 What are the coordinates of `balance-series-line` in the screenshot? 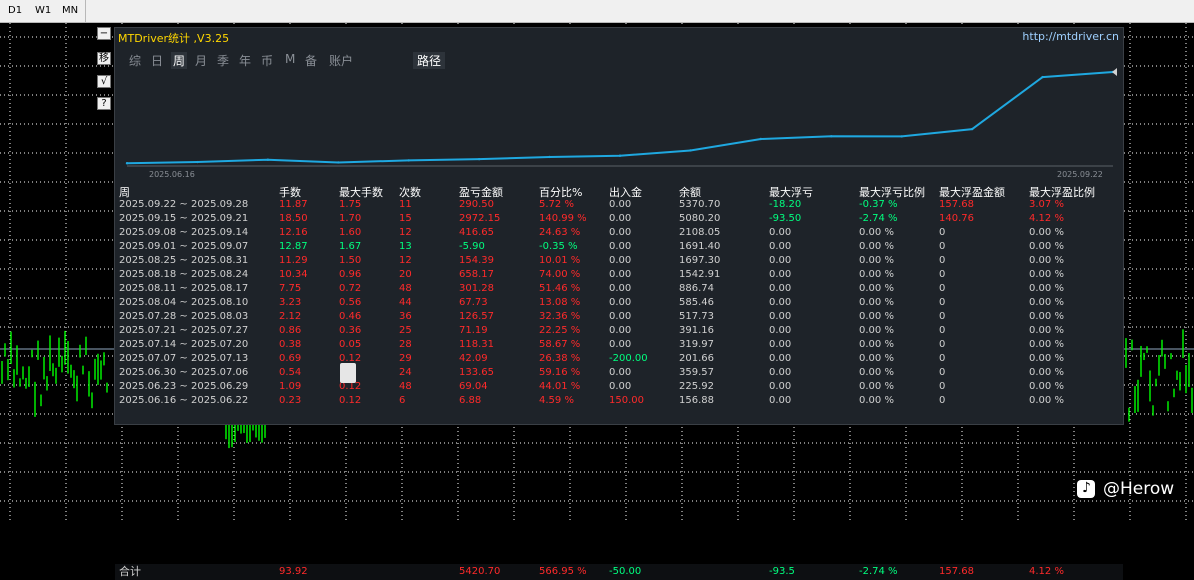 It's located at (620, 118).